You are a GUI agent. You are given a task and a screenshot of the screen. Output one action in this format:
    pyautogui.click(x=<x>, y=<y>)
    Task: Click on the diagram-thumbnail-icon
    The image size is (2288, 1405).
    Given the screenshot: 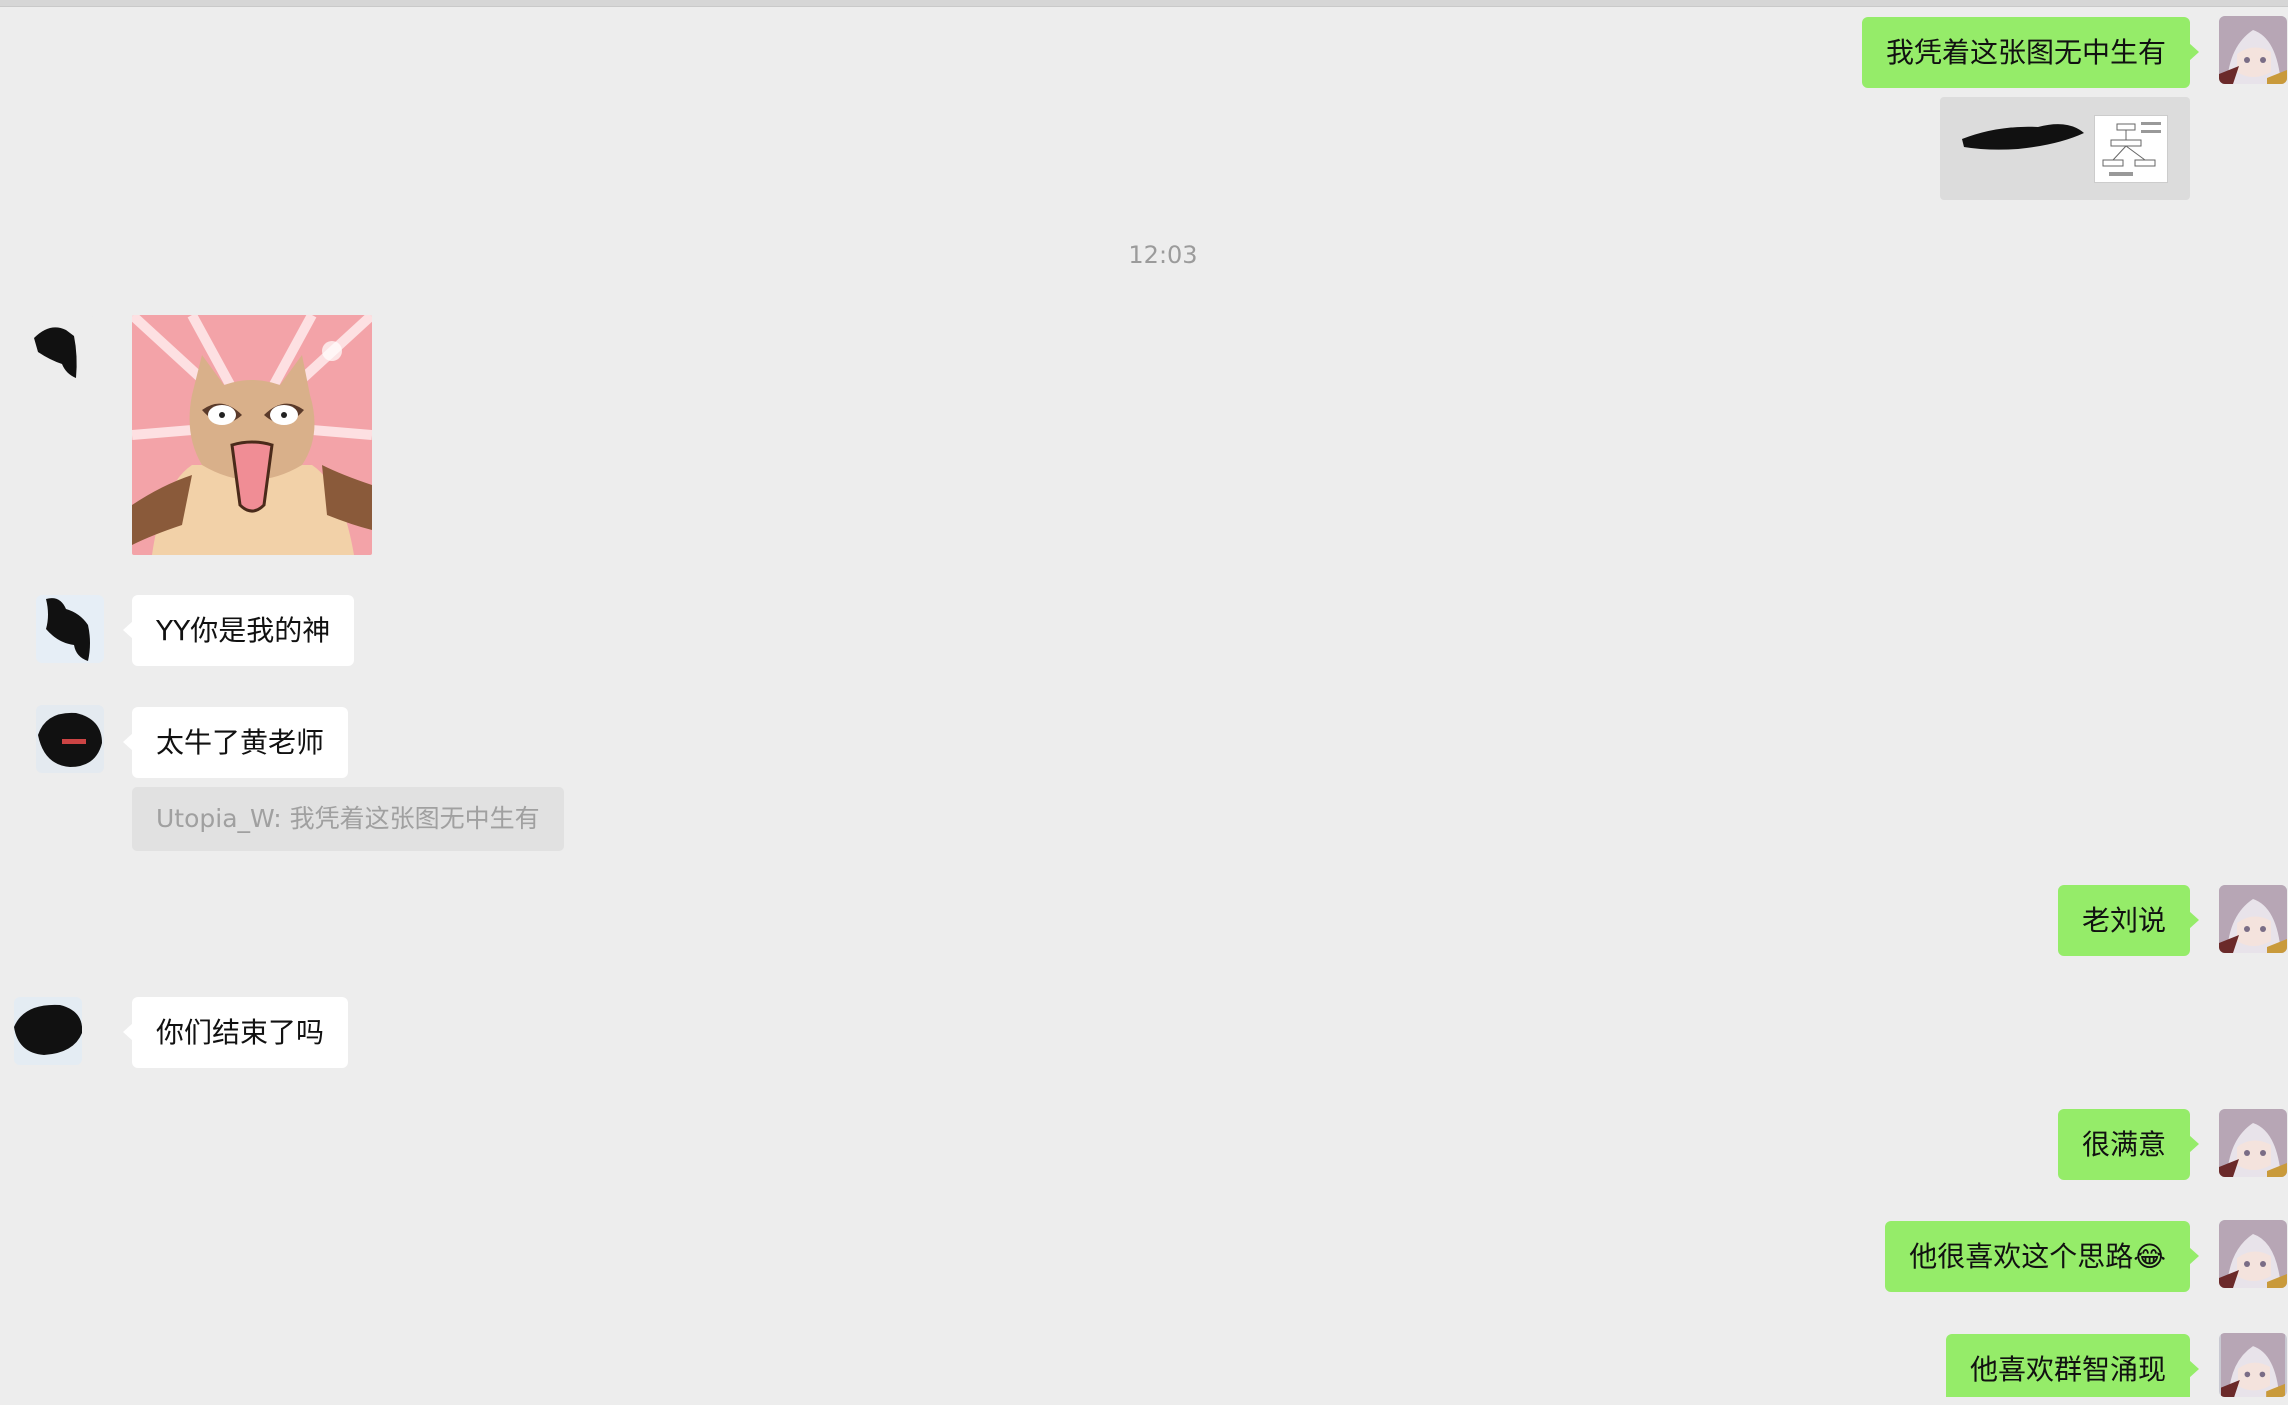 What is the action you would take?
    pyautogui.click(x=2131, y=149)
    